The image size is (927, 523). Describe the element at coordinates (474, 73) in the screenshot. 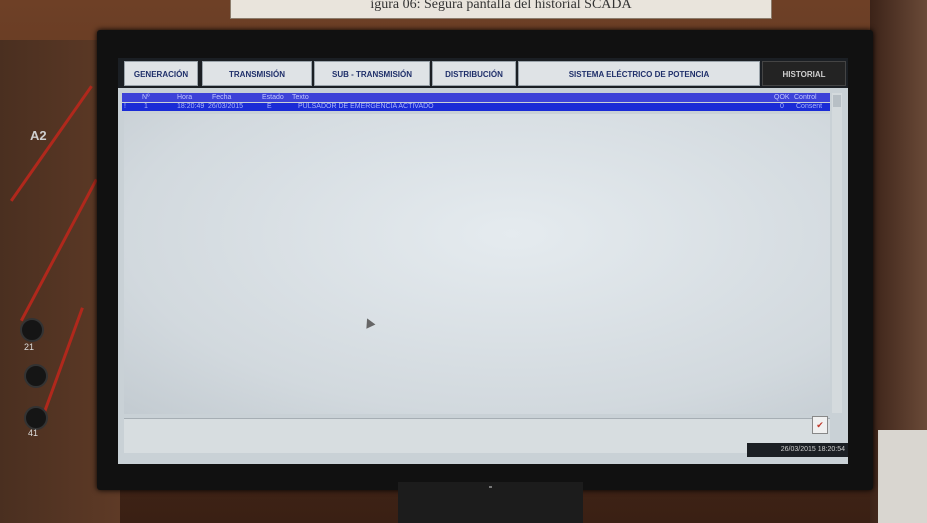

I see `tab-distribucion: DISTRIBUCIÓN` at that location.